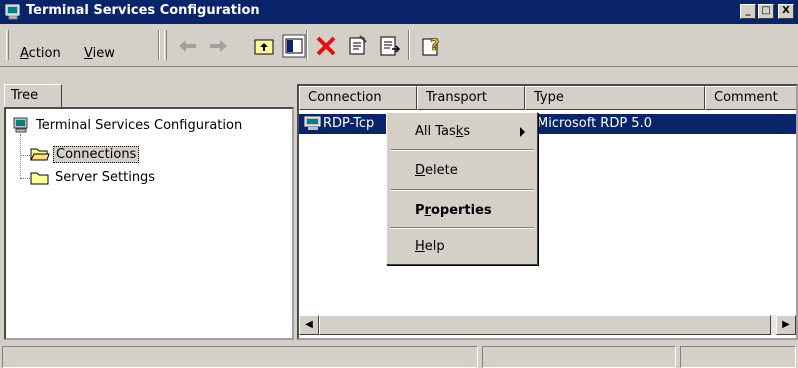 The width and height of the screenshot is (798, 368). What do you see at coordinates (139, 125) in the screenshot?
I see `tree-root: Terminal Services Configuration` at bounding box center [139, 125].